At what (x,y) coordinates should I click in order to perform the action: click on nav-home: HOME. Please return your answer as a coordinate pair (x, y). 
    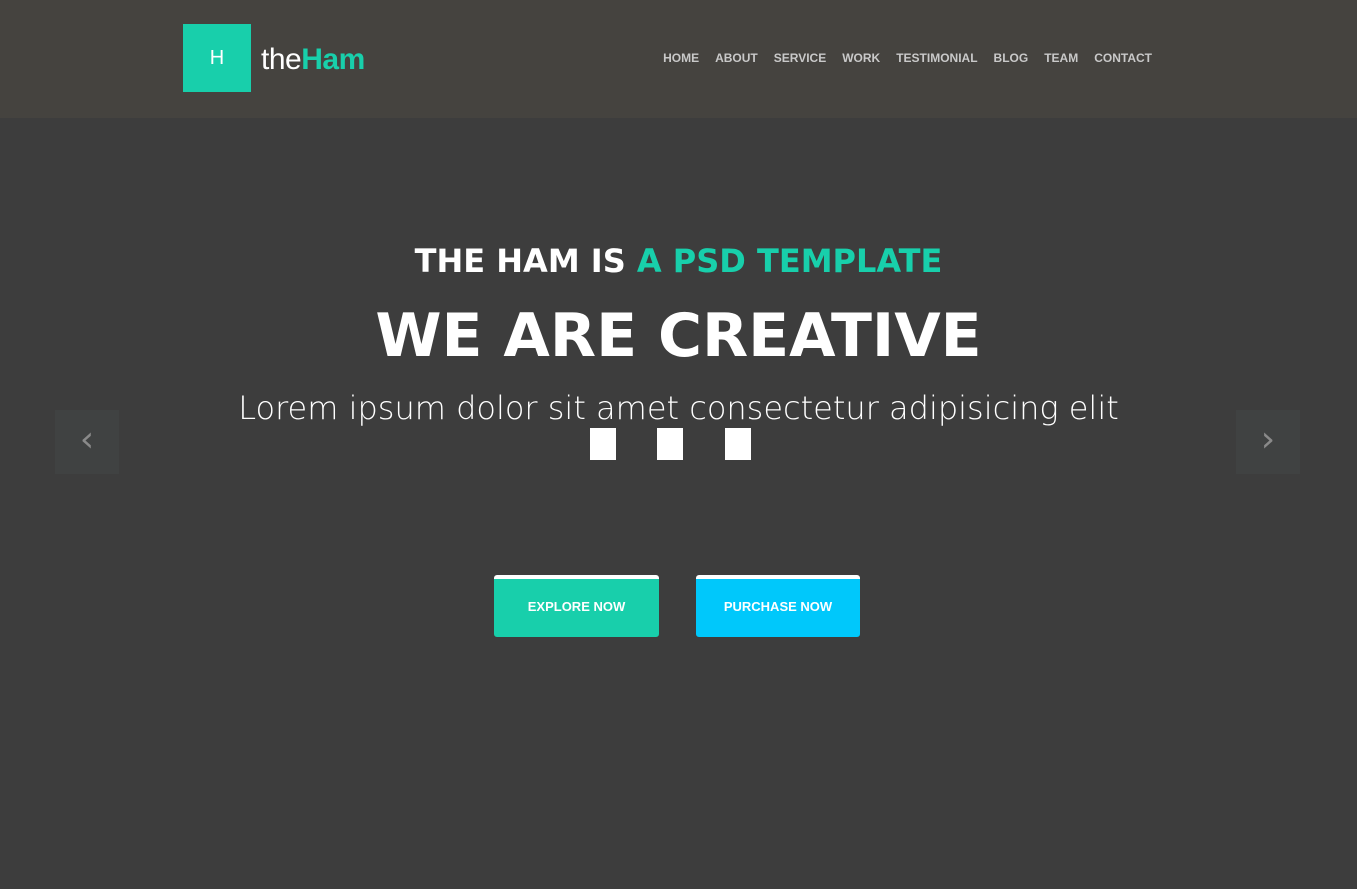
    Looking at the image, I should click on (681, 58).